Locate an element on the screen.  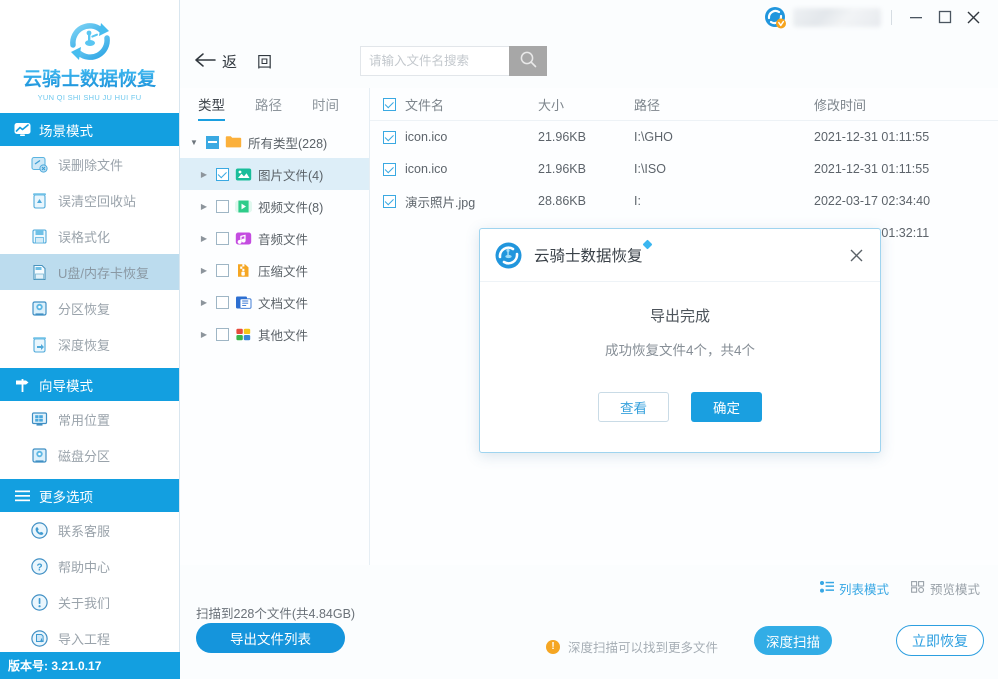
list-mode-button: 列表模式 is located at coordinates (854, 588).